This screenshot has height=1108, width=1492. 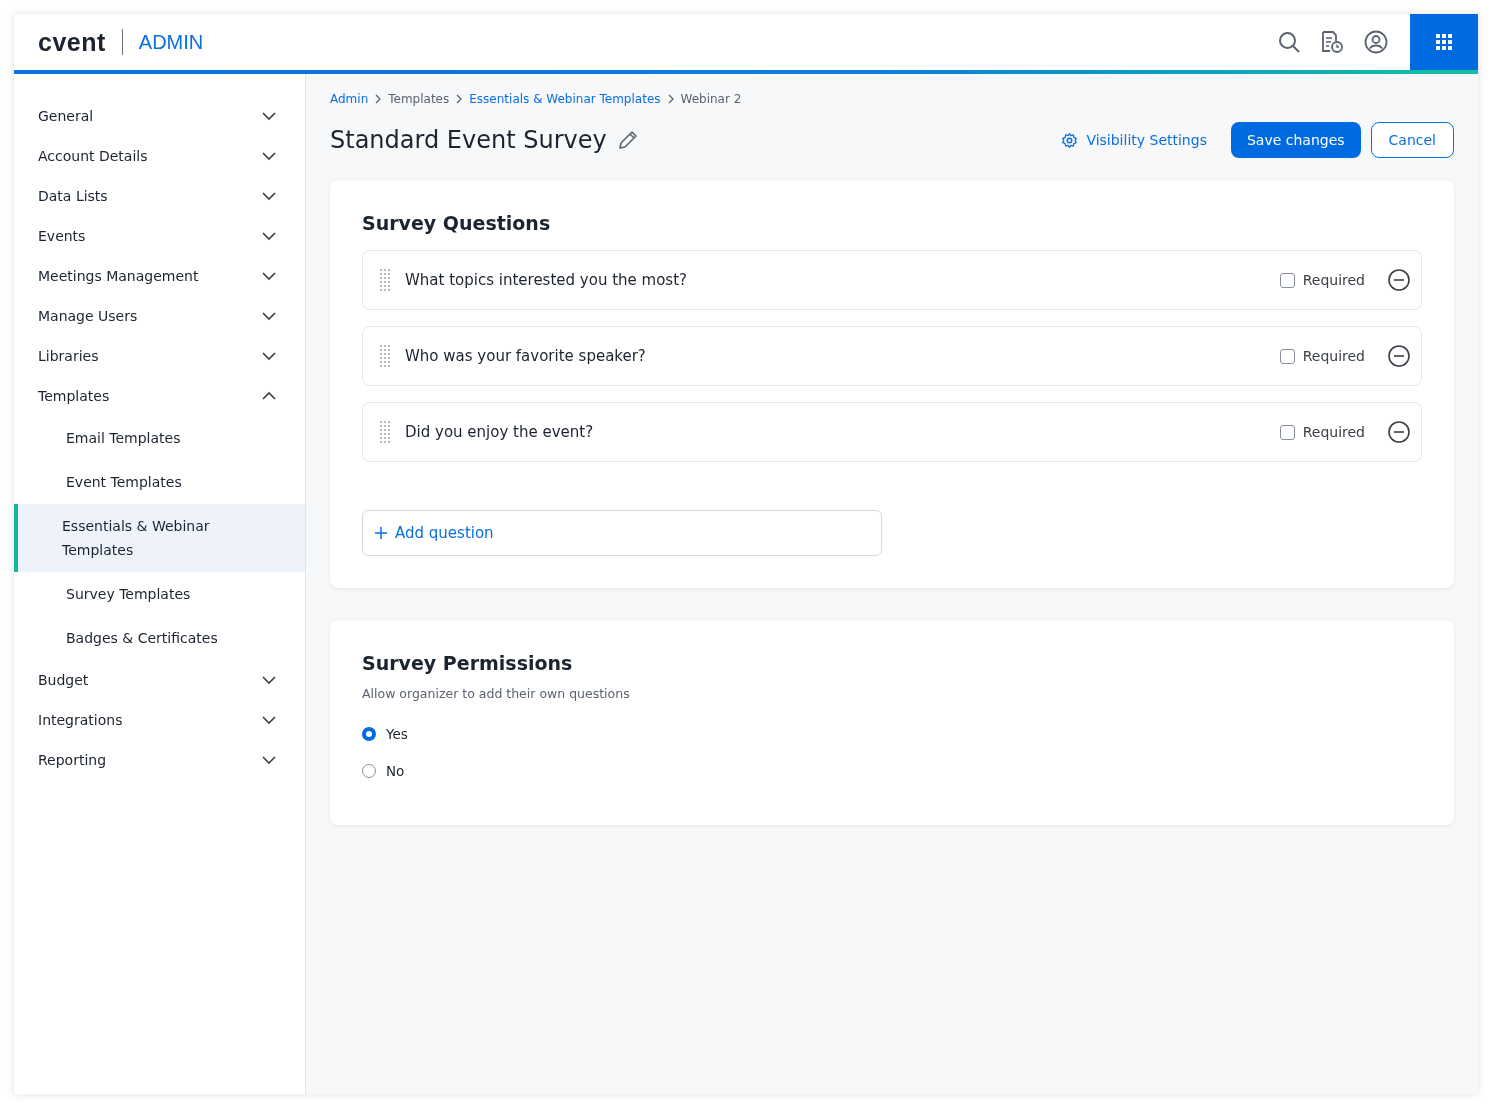 I want to click on sidebar-item: Reporting, so click(x=159, y=760).